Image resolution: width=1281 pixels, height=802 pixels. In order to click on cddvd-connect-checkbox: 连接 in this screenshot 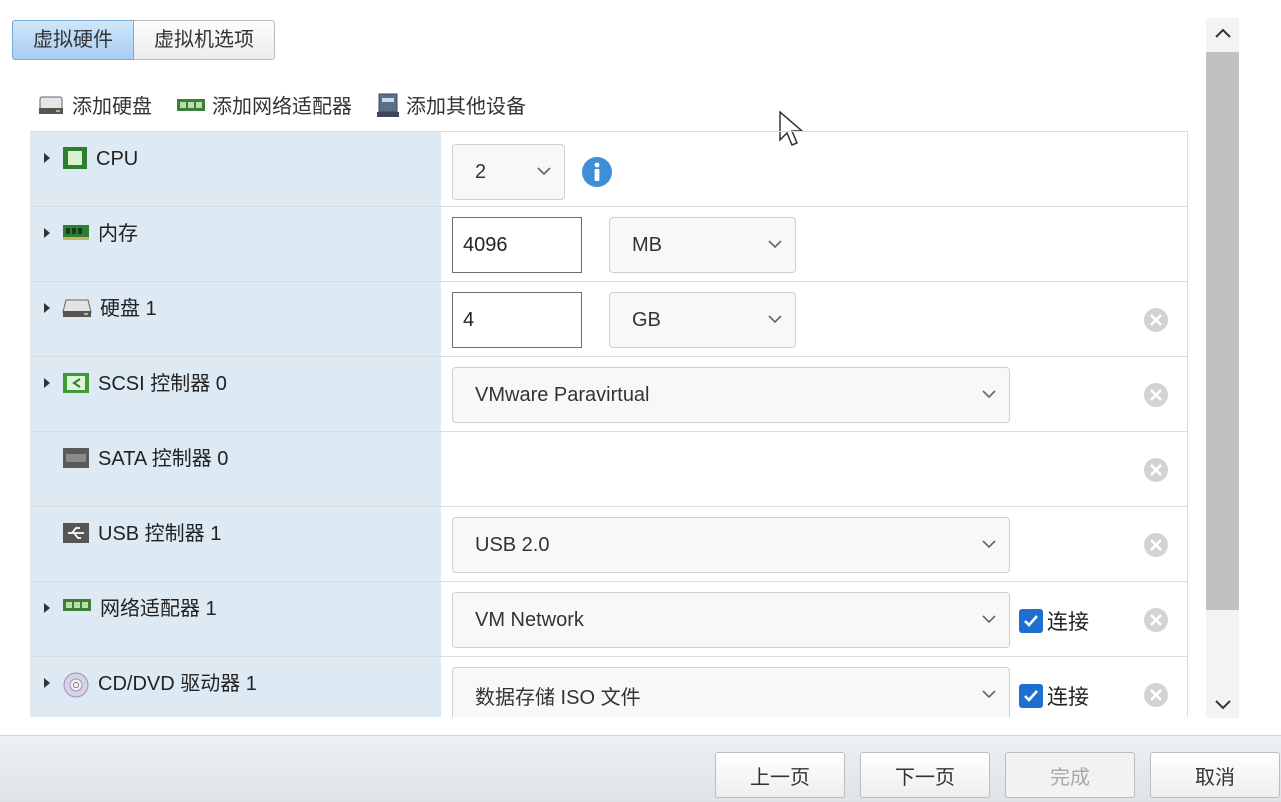, I will do `click(1054, 696)`.